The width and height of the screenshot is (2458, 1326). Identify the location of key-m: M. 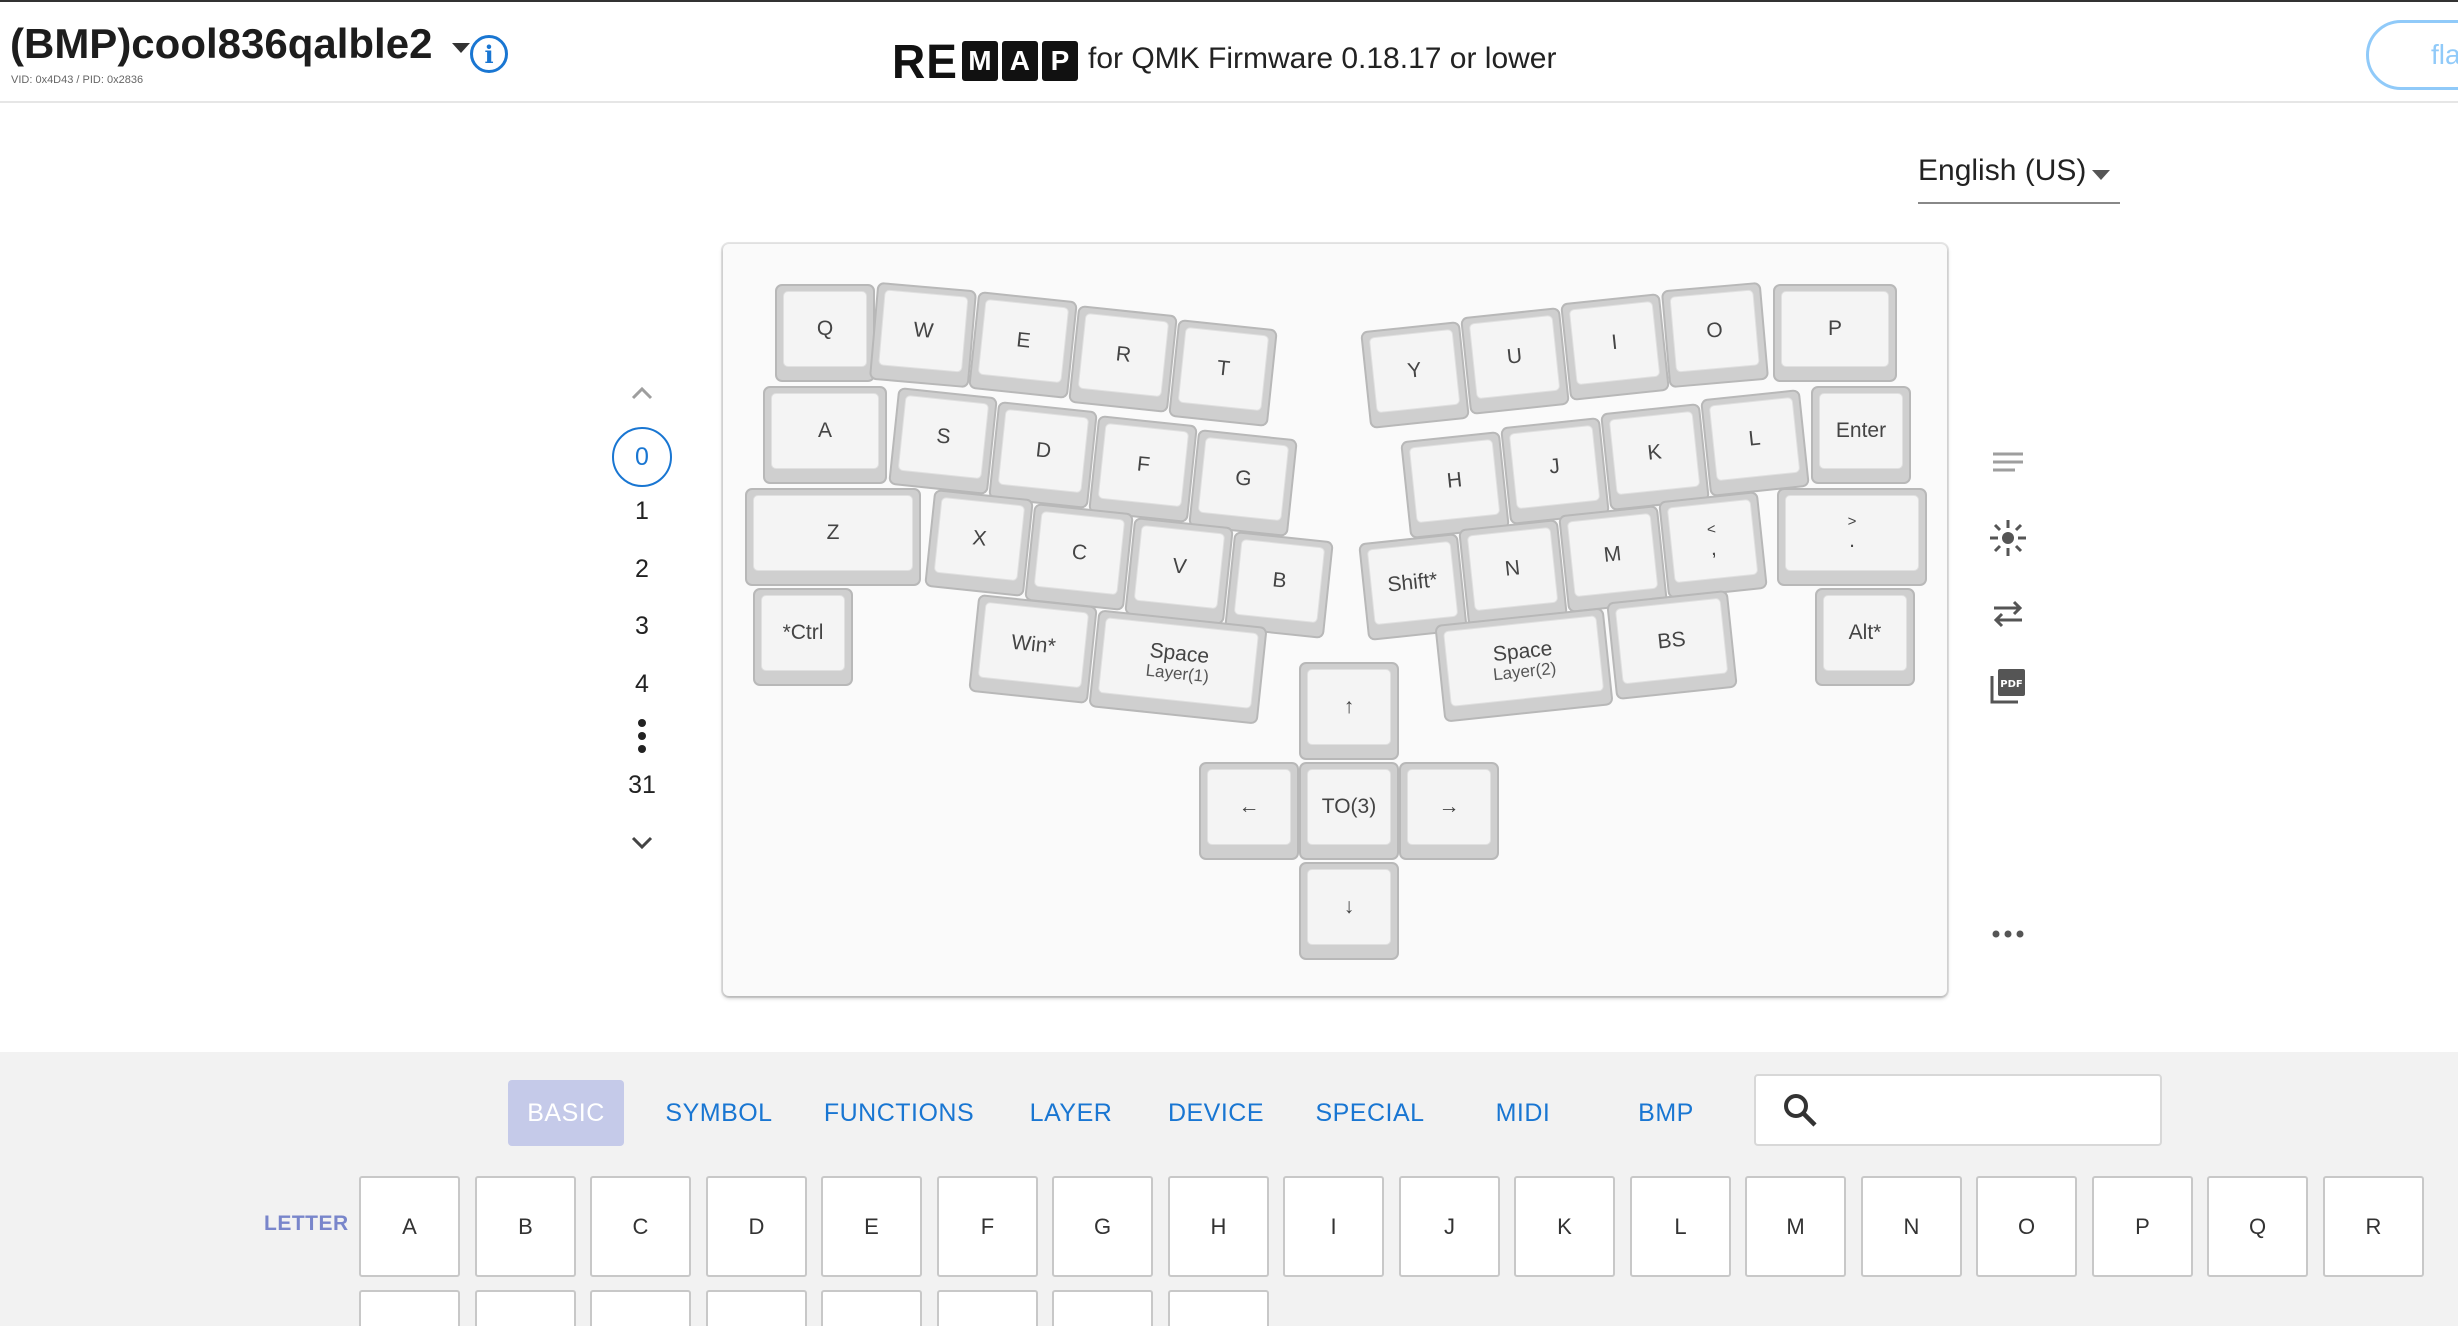
(1613, 559).